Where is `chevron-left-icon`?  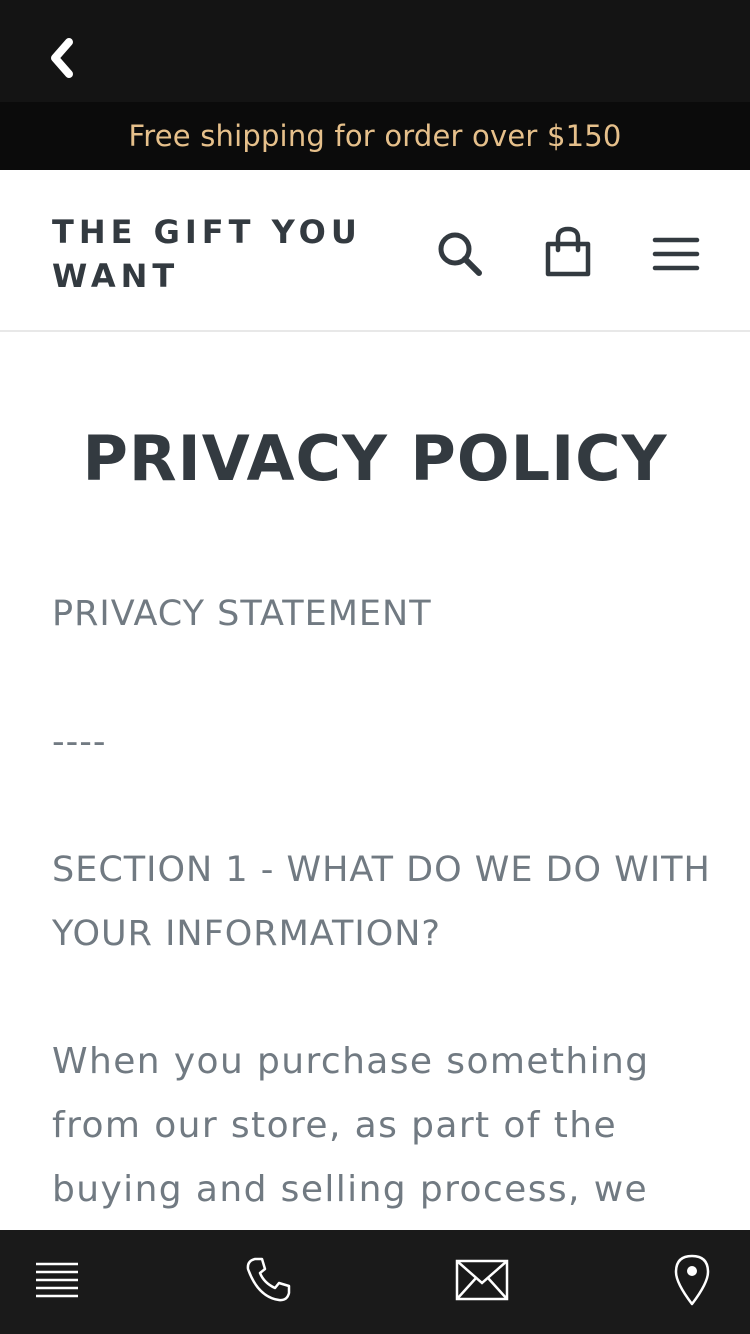
chevron-left-icon is located at coordinates (62, 60).